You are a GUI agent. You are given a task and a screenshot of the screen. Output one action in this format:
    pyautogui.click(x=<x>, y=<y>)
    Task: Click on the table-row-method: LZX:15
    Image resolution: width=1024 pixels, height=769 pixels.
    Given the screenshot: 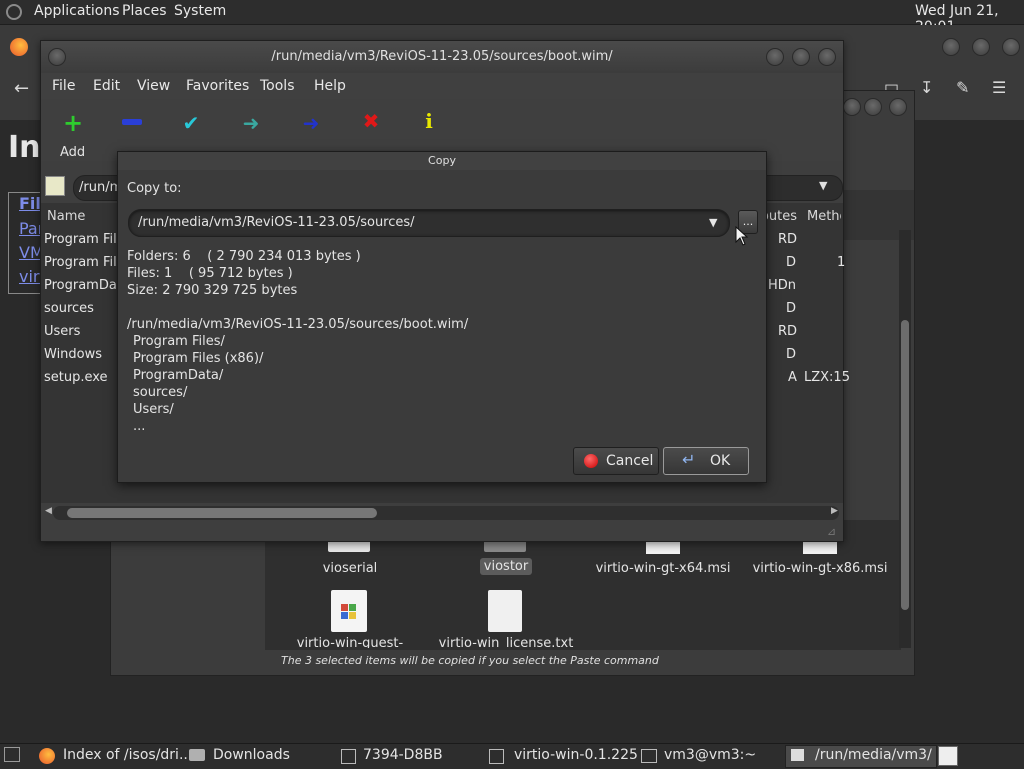 What is the action you would take?
    pyautogui.click(x=827, y=377)
    